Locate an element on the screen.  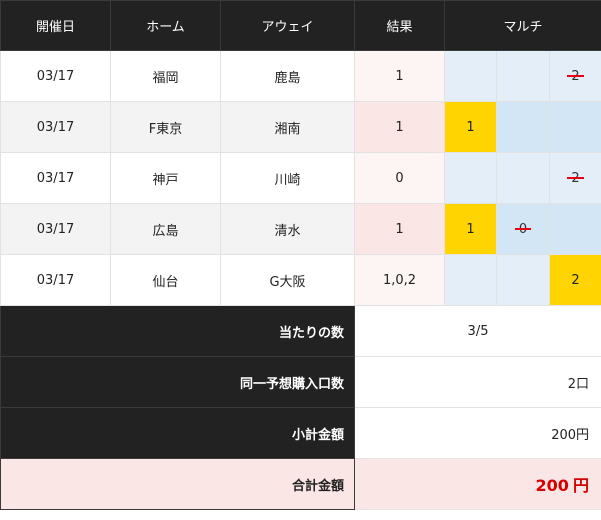
header-date: 開催日 is located at coordinates (55, 25).